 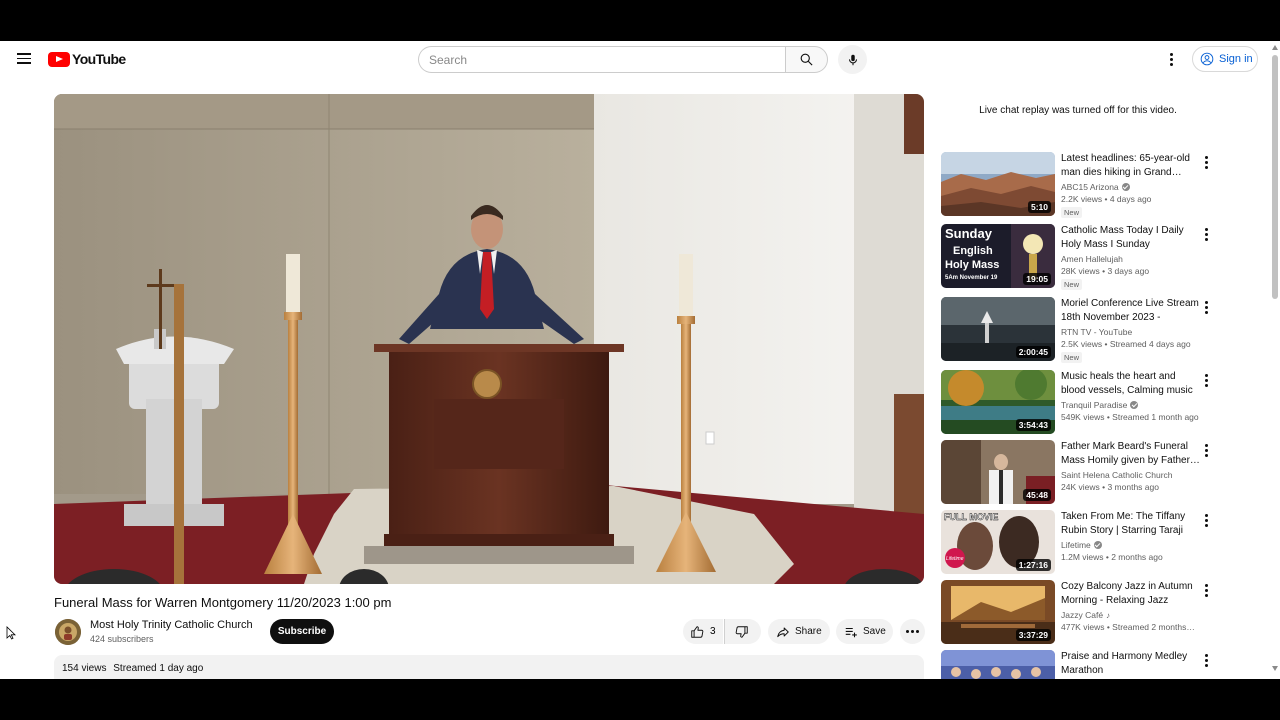 I want to click on video-thumbnail: 3:37:29, so click(x=998, y=612).